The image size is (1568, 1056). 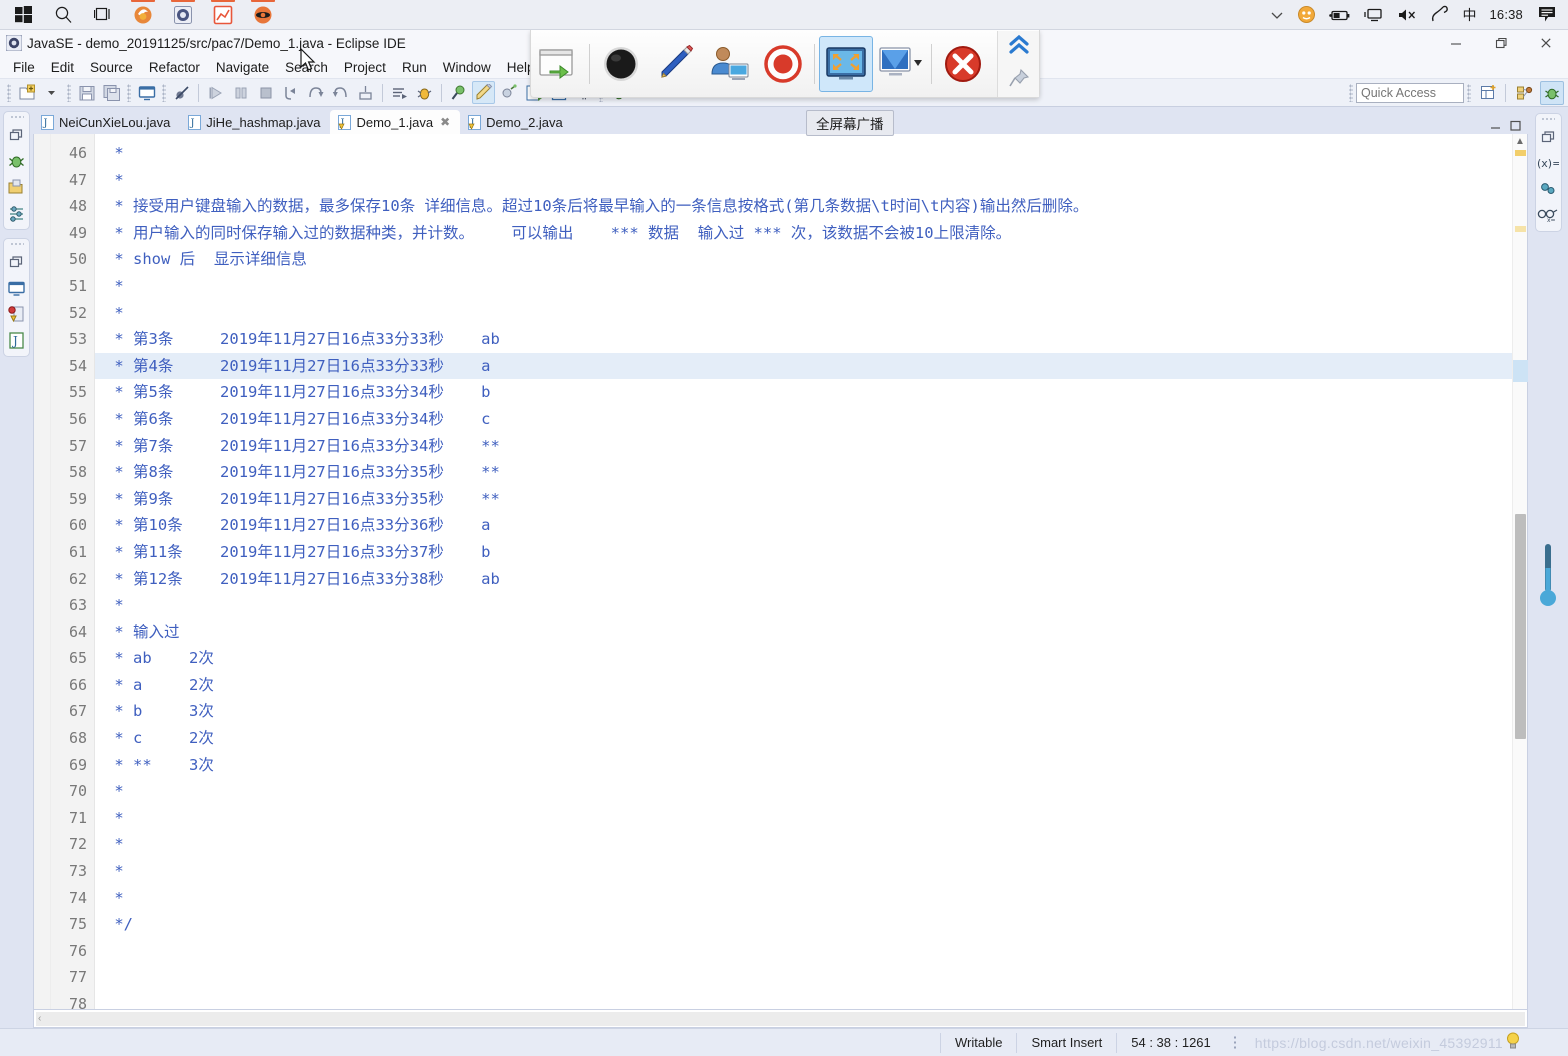 I want to click on overview-marker-info, so click(x=1520, y=229).